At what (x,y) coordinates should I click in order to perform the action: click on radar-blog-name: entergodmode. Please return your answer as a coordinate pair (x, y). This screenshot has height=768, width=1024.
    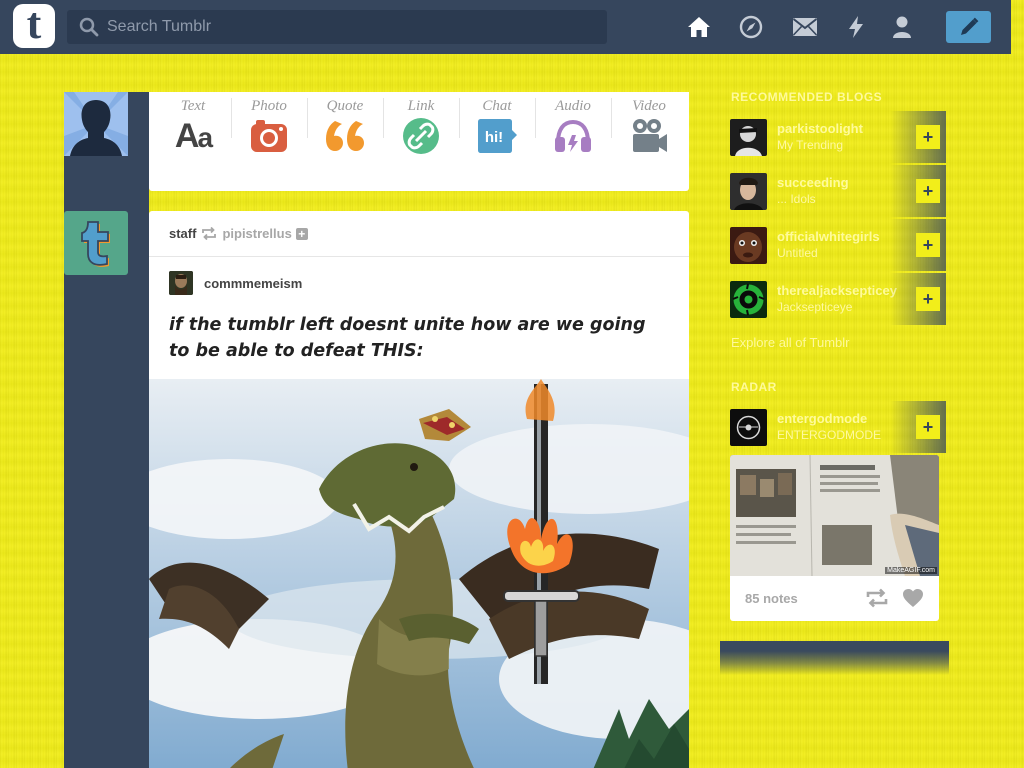
    Looking at the image, I should click on (837, 418).